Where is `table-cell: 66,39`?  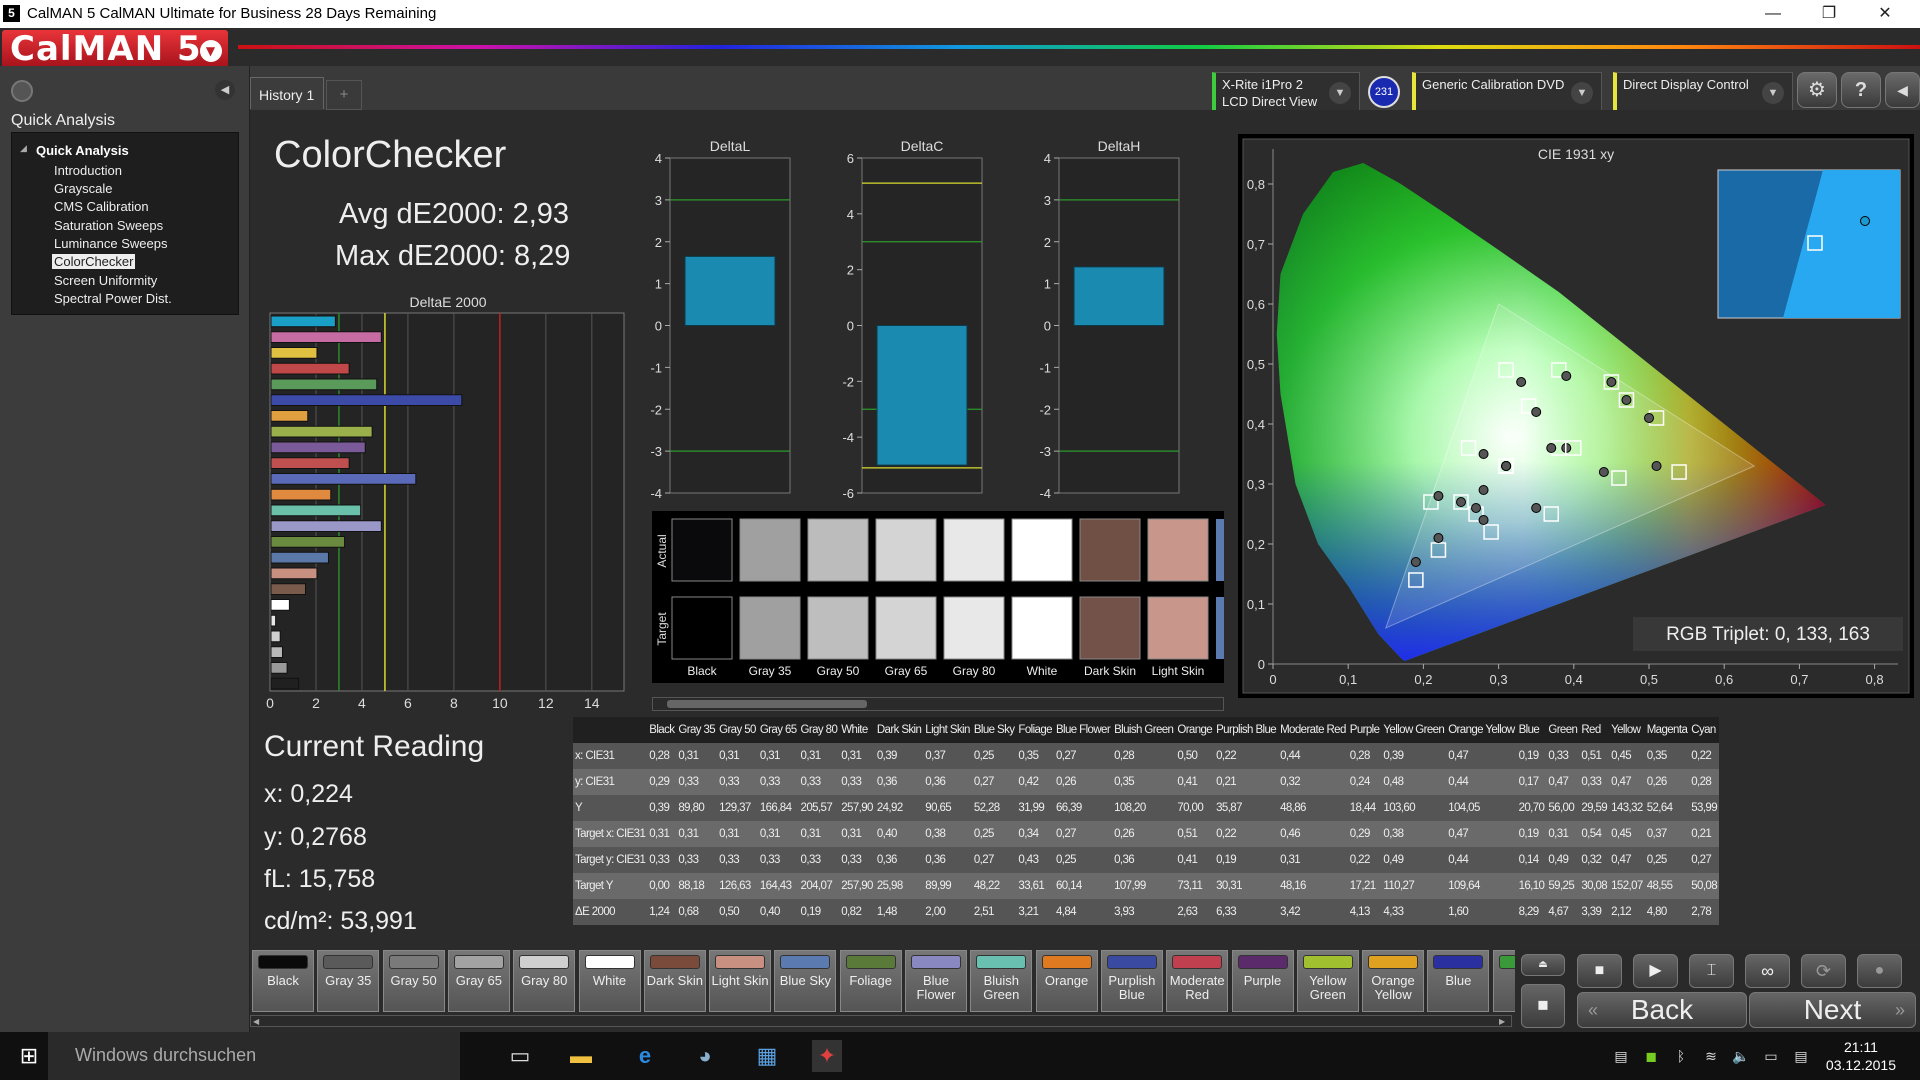
table-cell: 66,39 is located at coordinates (1083, 808).